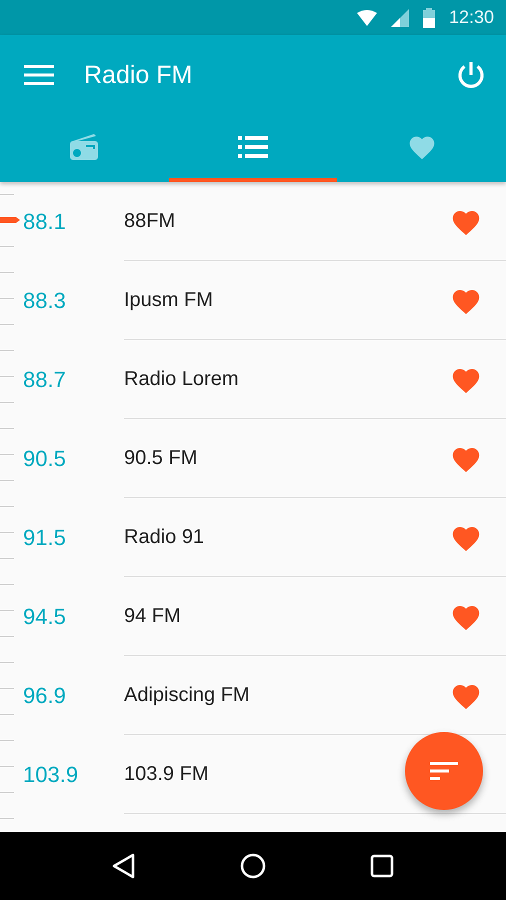 Image resolution: width=506 pixels, height=900 pixels. Describe the element at coordinates (152, 616) in the screenshot. I see `station-name: 94 FM` at that location.